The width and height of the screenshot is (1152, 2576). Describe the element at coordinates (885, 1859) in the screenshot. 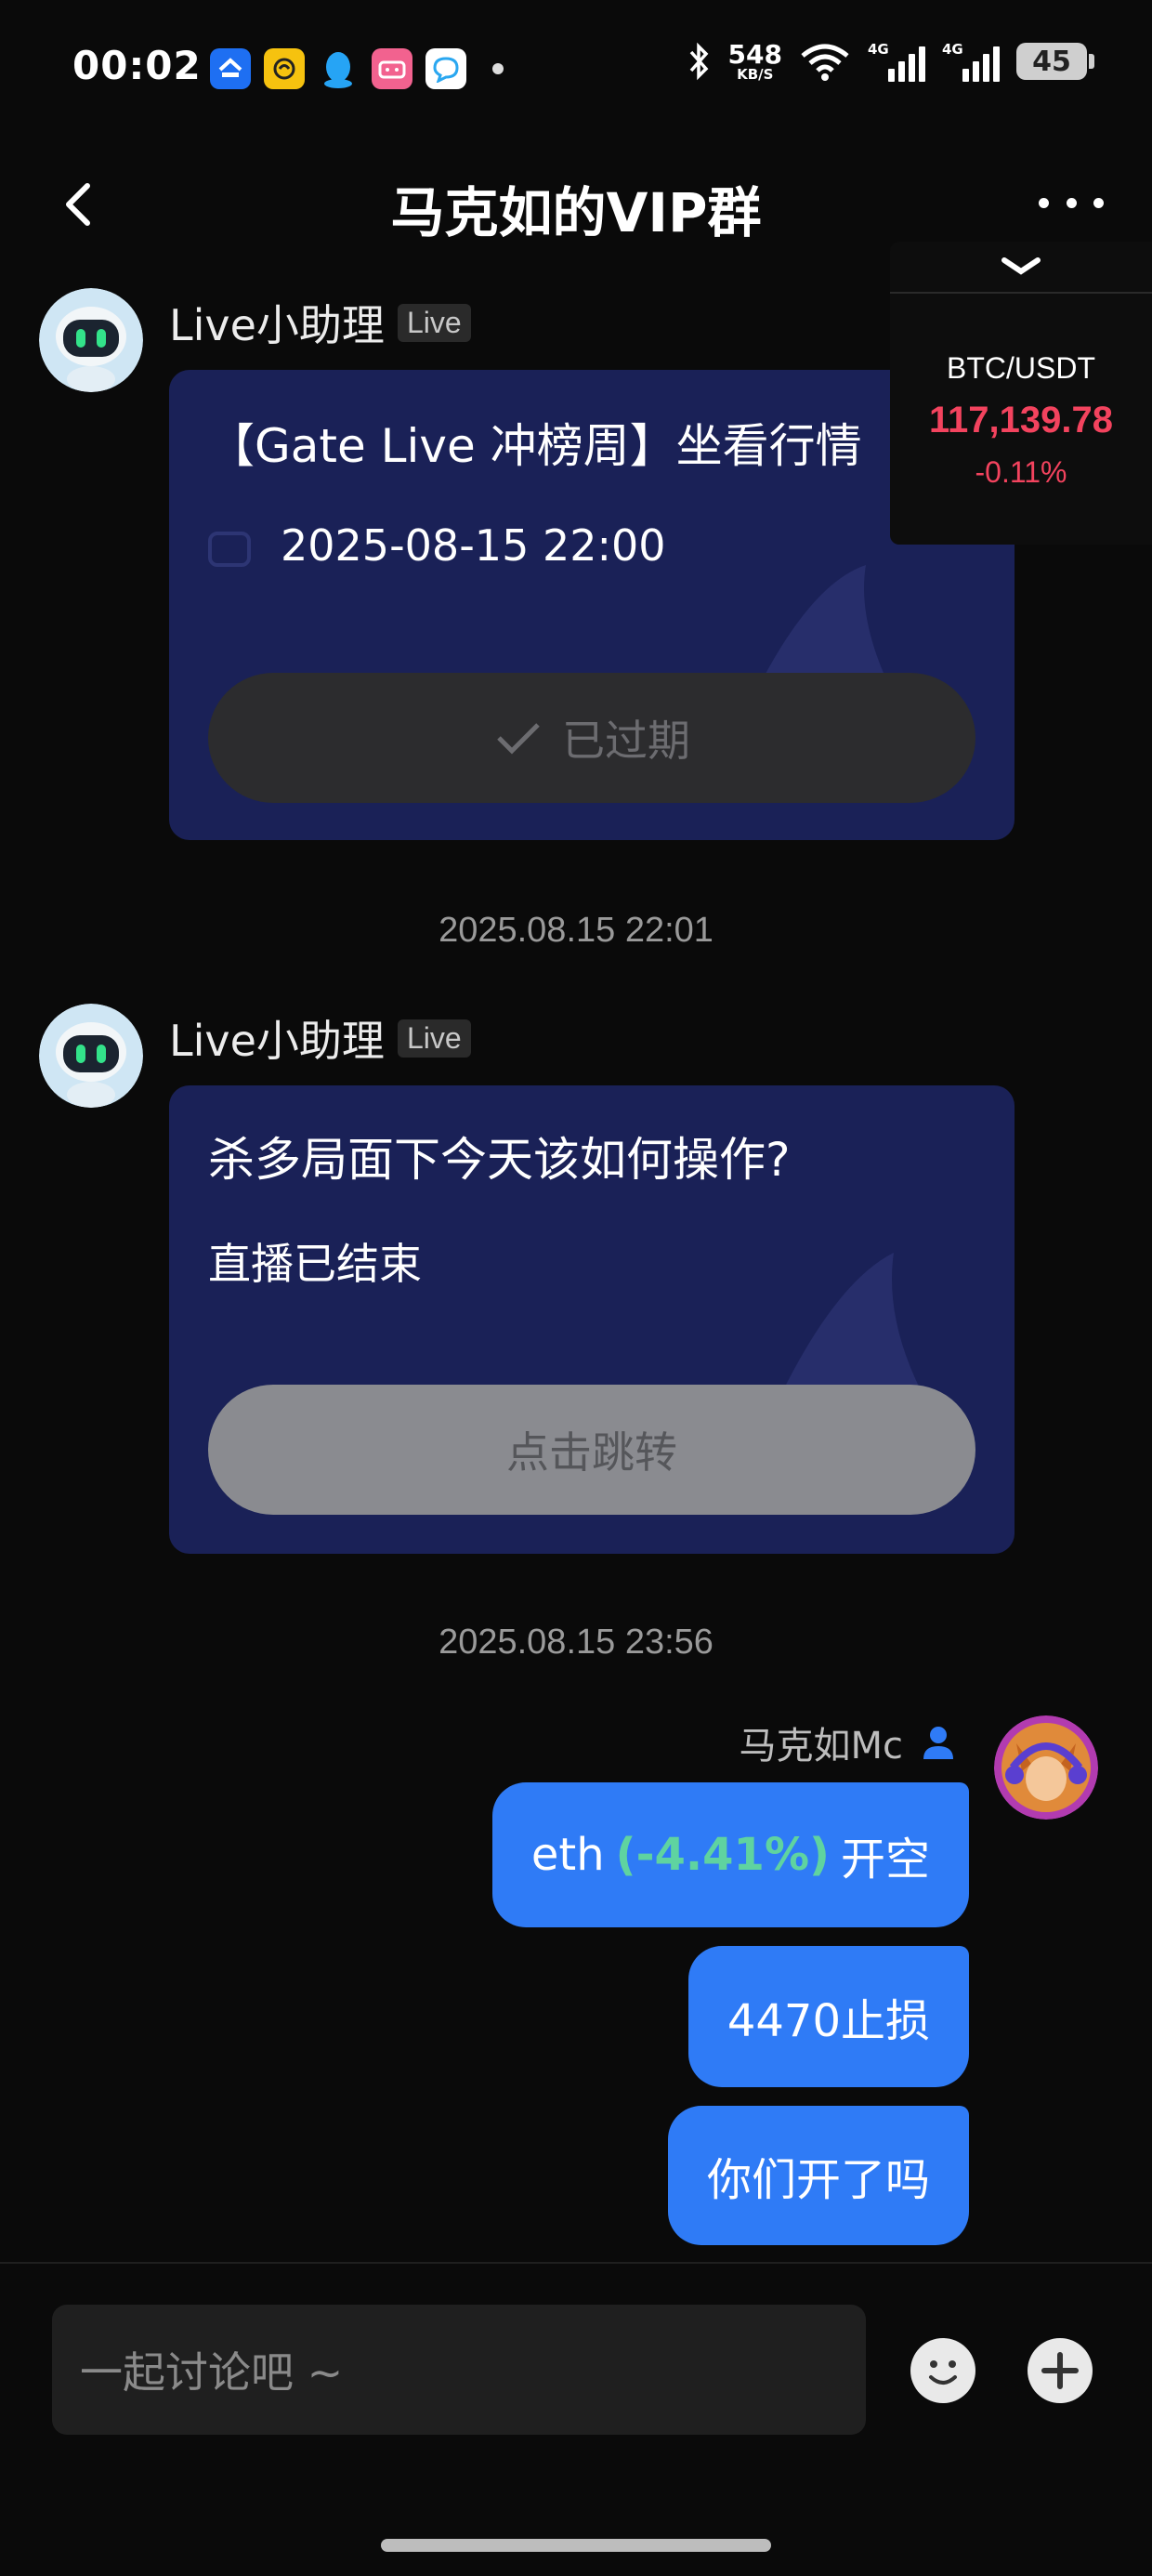

I see `bubble-text: 开空` at that location.